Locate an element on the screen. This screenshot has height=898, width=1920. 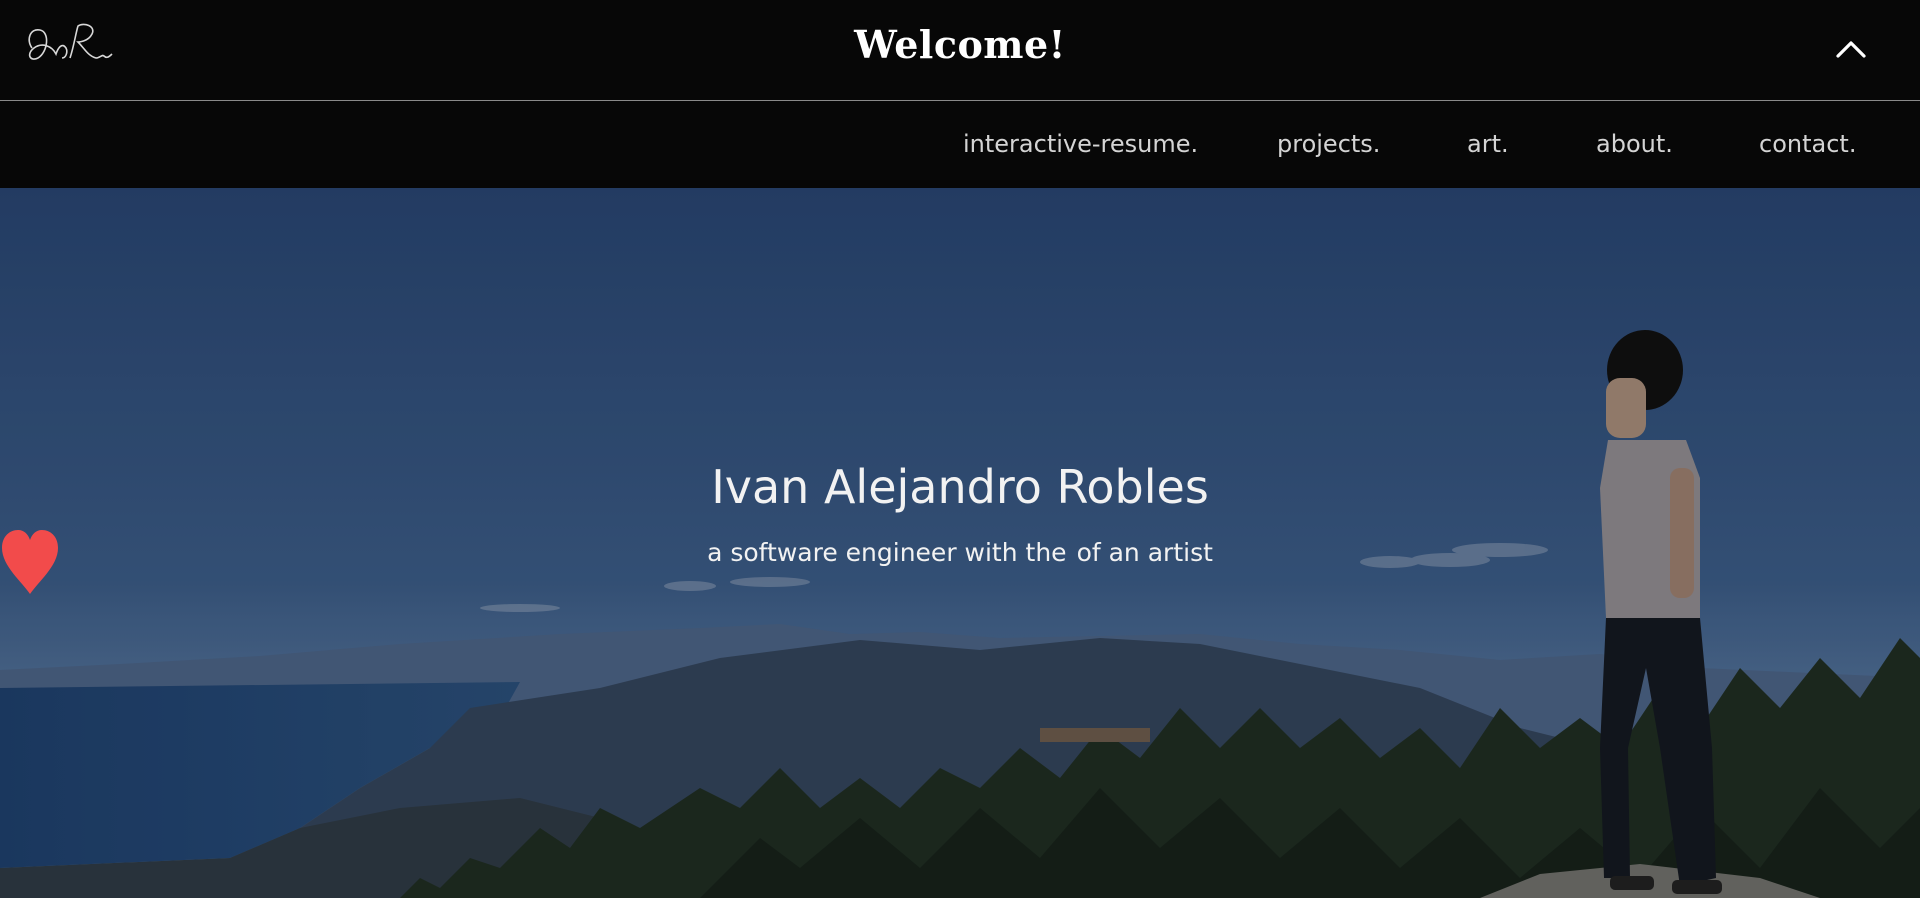
heart-icon is located at coordinates (30, 562).